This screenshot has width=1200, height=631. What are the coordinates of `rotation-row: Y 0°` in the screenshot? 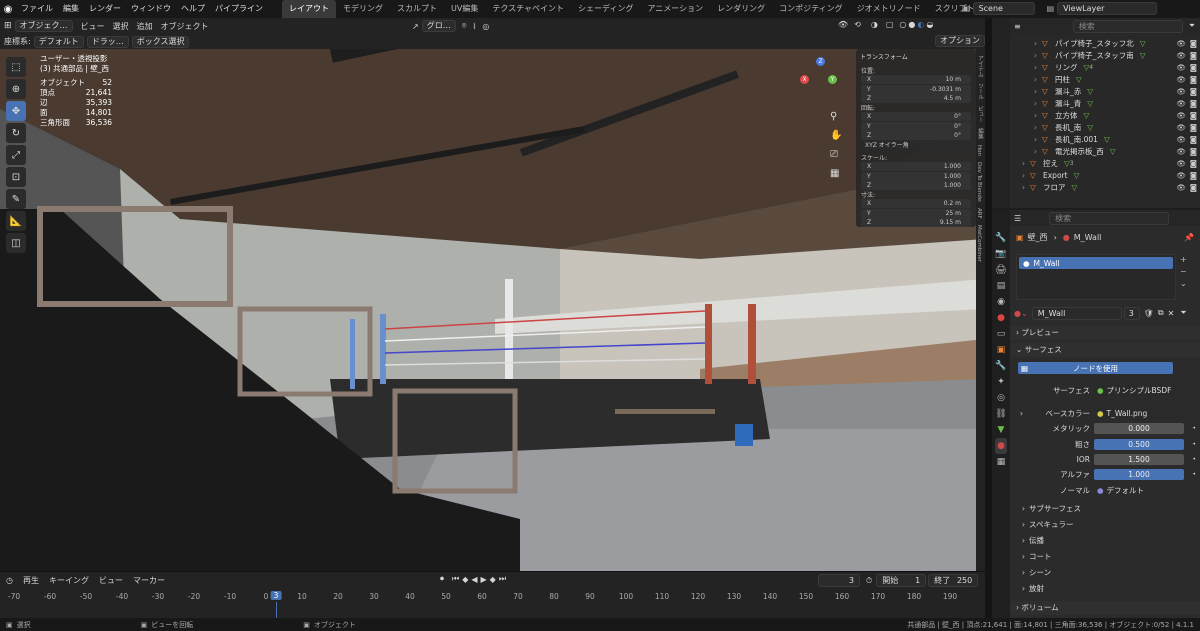 It's located at (916, 126).